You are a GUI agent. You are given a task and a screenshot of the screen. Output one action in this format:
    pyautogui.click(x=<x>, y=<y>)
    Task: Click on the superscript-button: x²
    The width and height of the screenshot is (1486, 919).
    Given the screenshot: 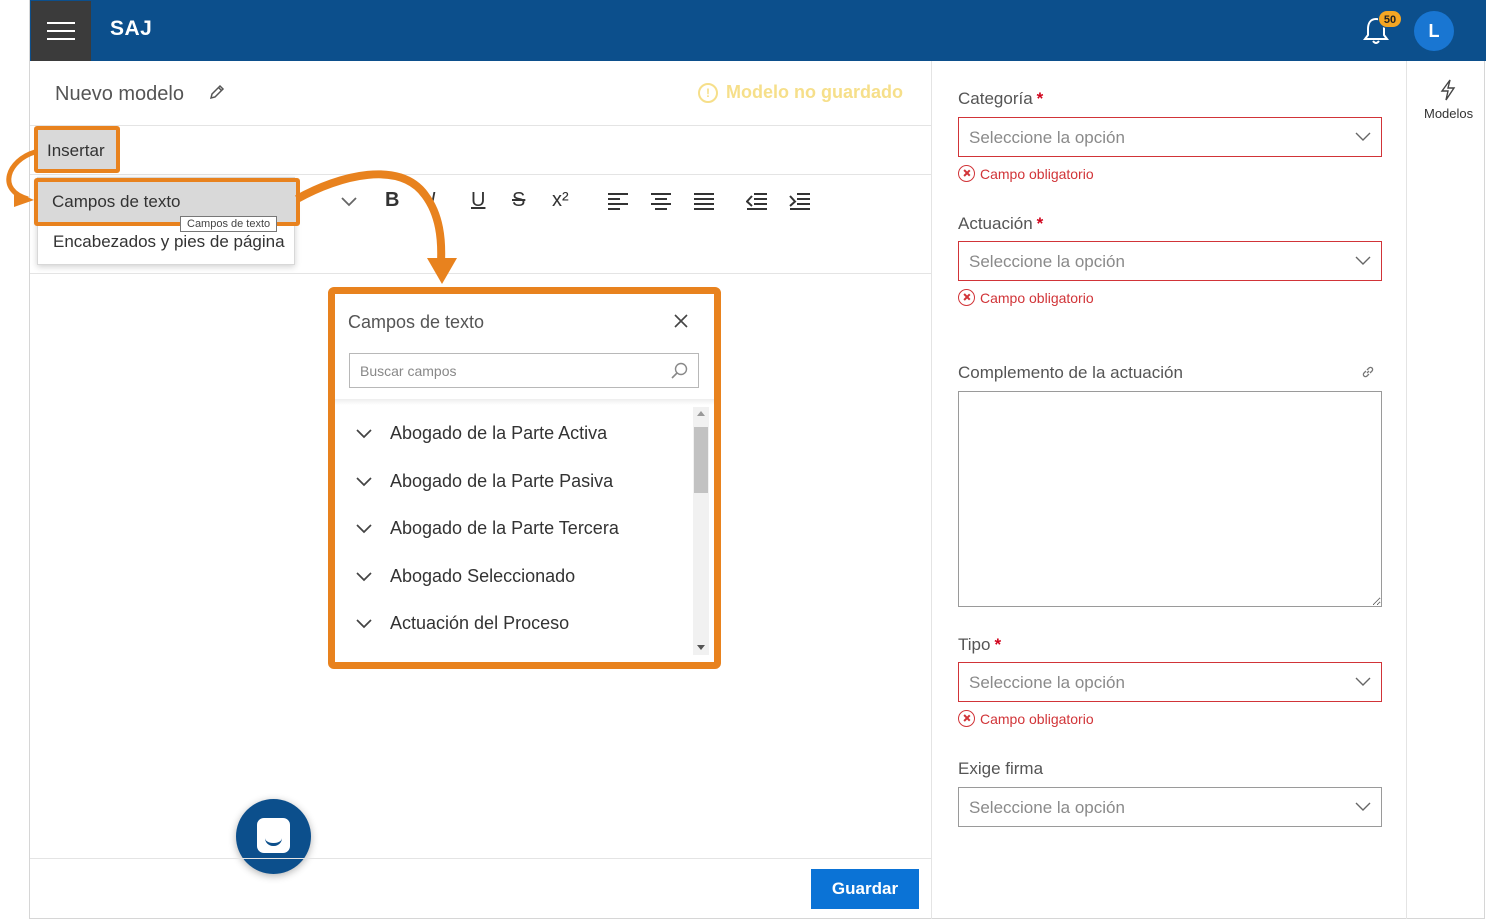 What is the action you would take?
    pyautogui.click(x=560, y=200)
    